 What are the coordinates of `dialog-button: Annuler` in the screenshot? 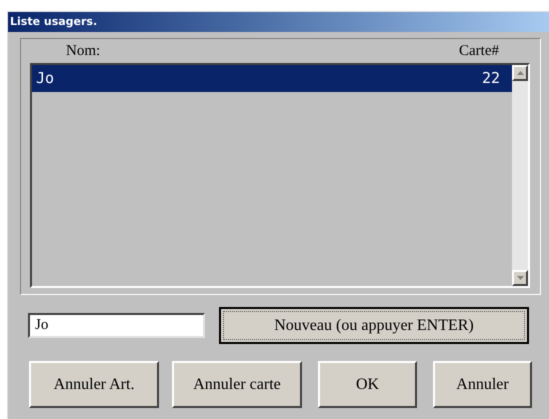 It's located at (482, 384).